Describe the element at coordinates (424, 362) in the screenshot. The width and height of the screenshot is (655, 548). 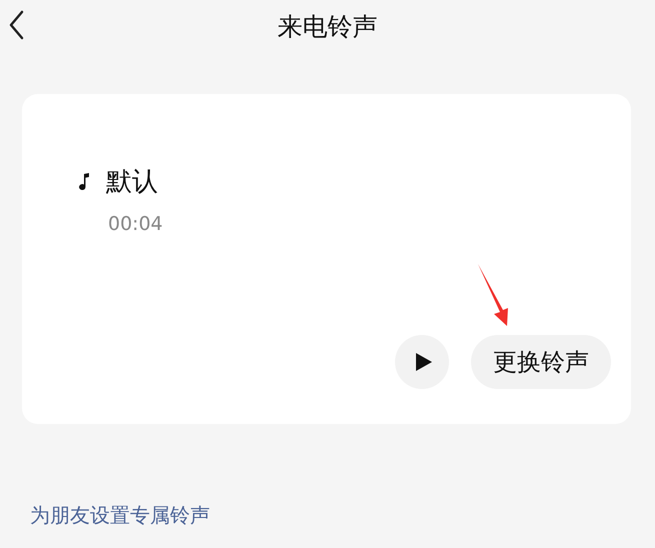
I see `play-icon` at that location.